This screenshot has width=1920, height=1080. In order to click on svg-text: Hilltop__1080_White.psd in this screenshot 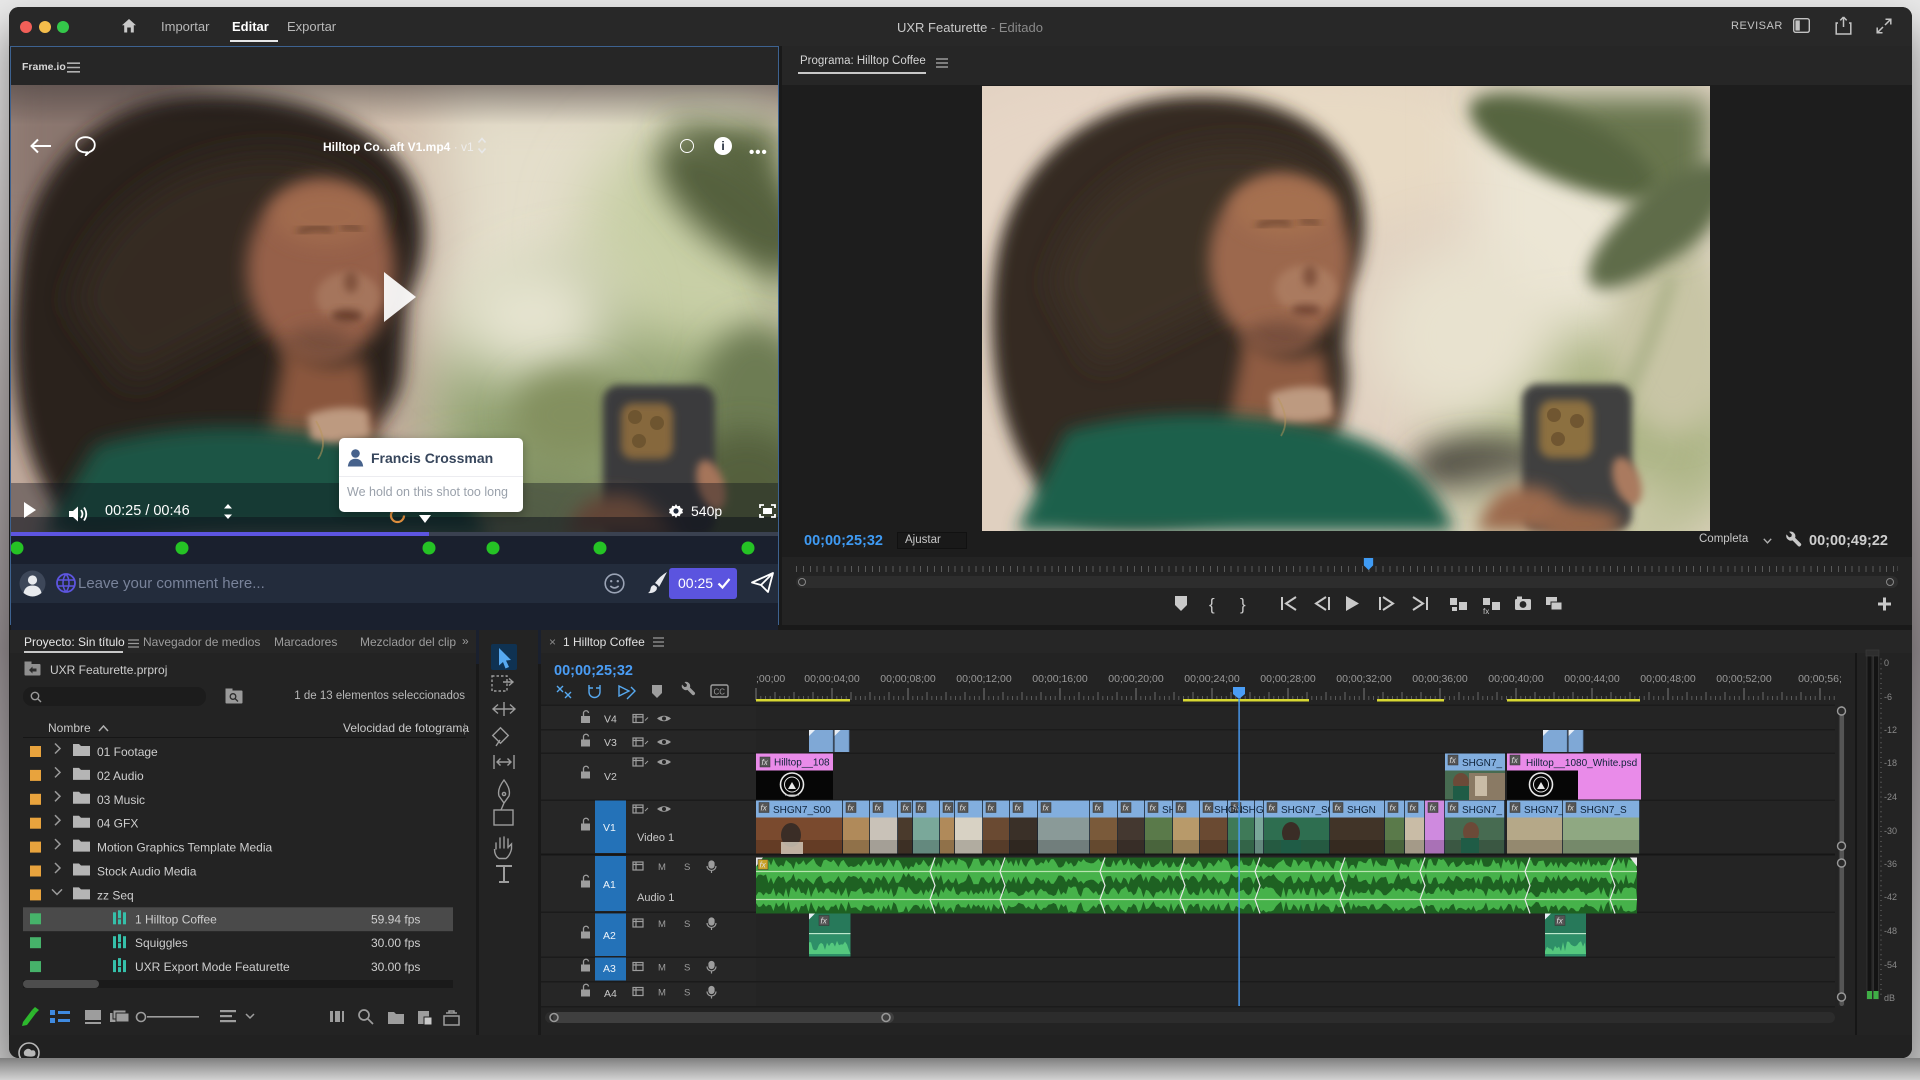, I will do `click(1581, 763)`.